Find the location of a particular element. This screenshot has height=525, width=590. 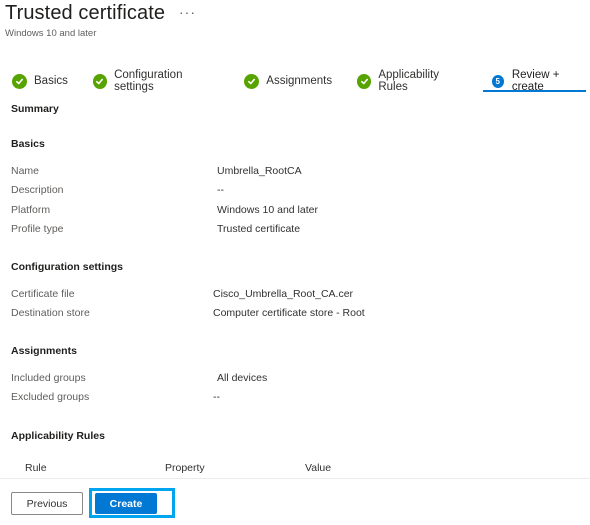

basics-profile-type-value: Trusted certificate is located at coordinates (259, 229).